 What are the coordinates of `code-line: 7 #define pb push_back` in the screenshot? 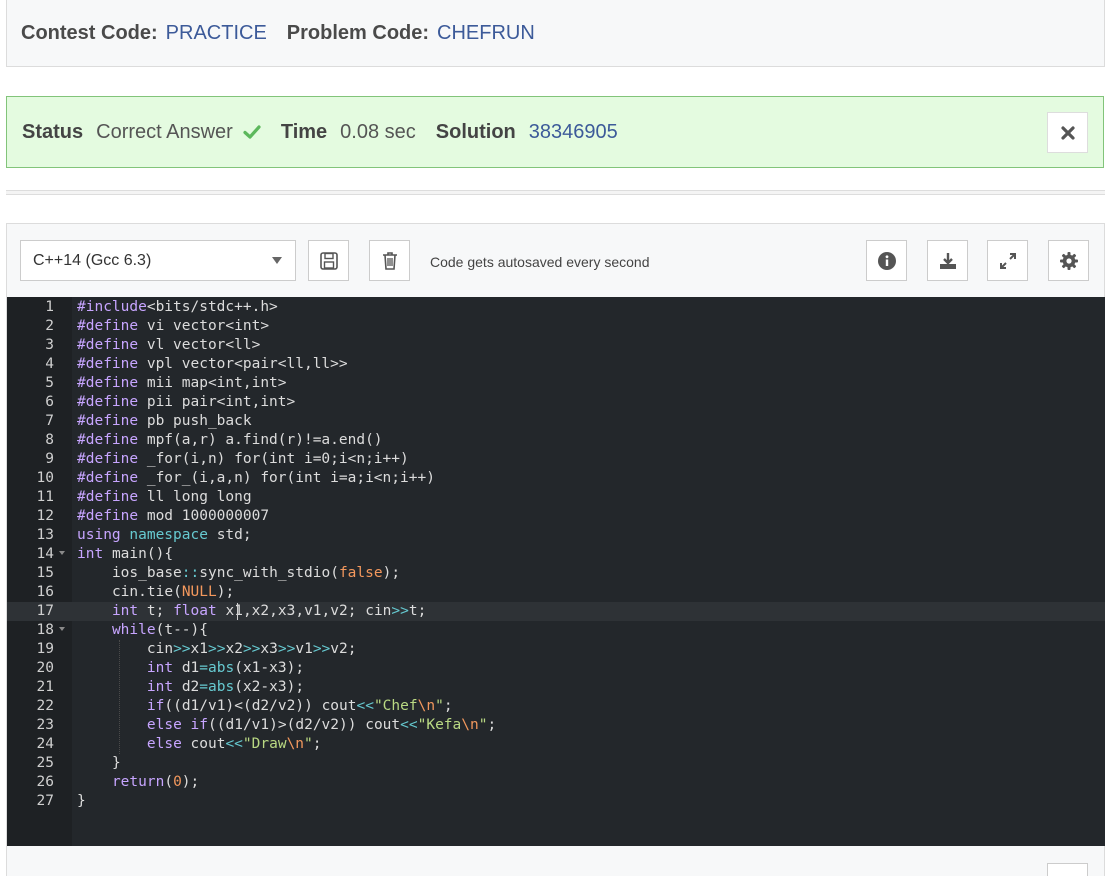 It's located at (556, 421).